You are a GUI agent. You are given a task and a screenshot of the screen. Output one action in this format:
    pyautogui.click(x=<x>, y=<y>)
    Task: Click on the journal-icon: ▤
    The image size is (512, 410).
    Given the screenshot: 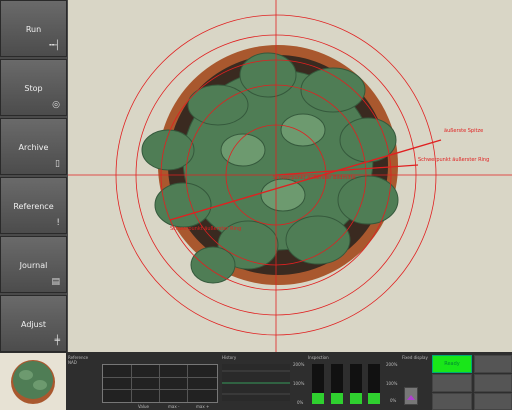 What is the action you would take?
    pyautogui.click(x=55, y=282)
    